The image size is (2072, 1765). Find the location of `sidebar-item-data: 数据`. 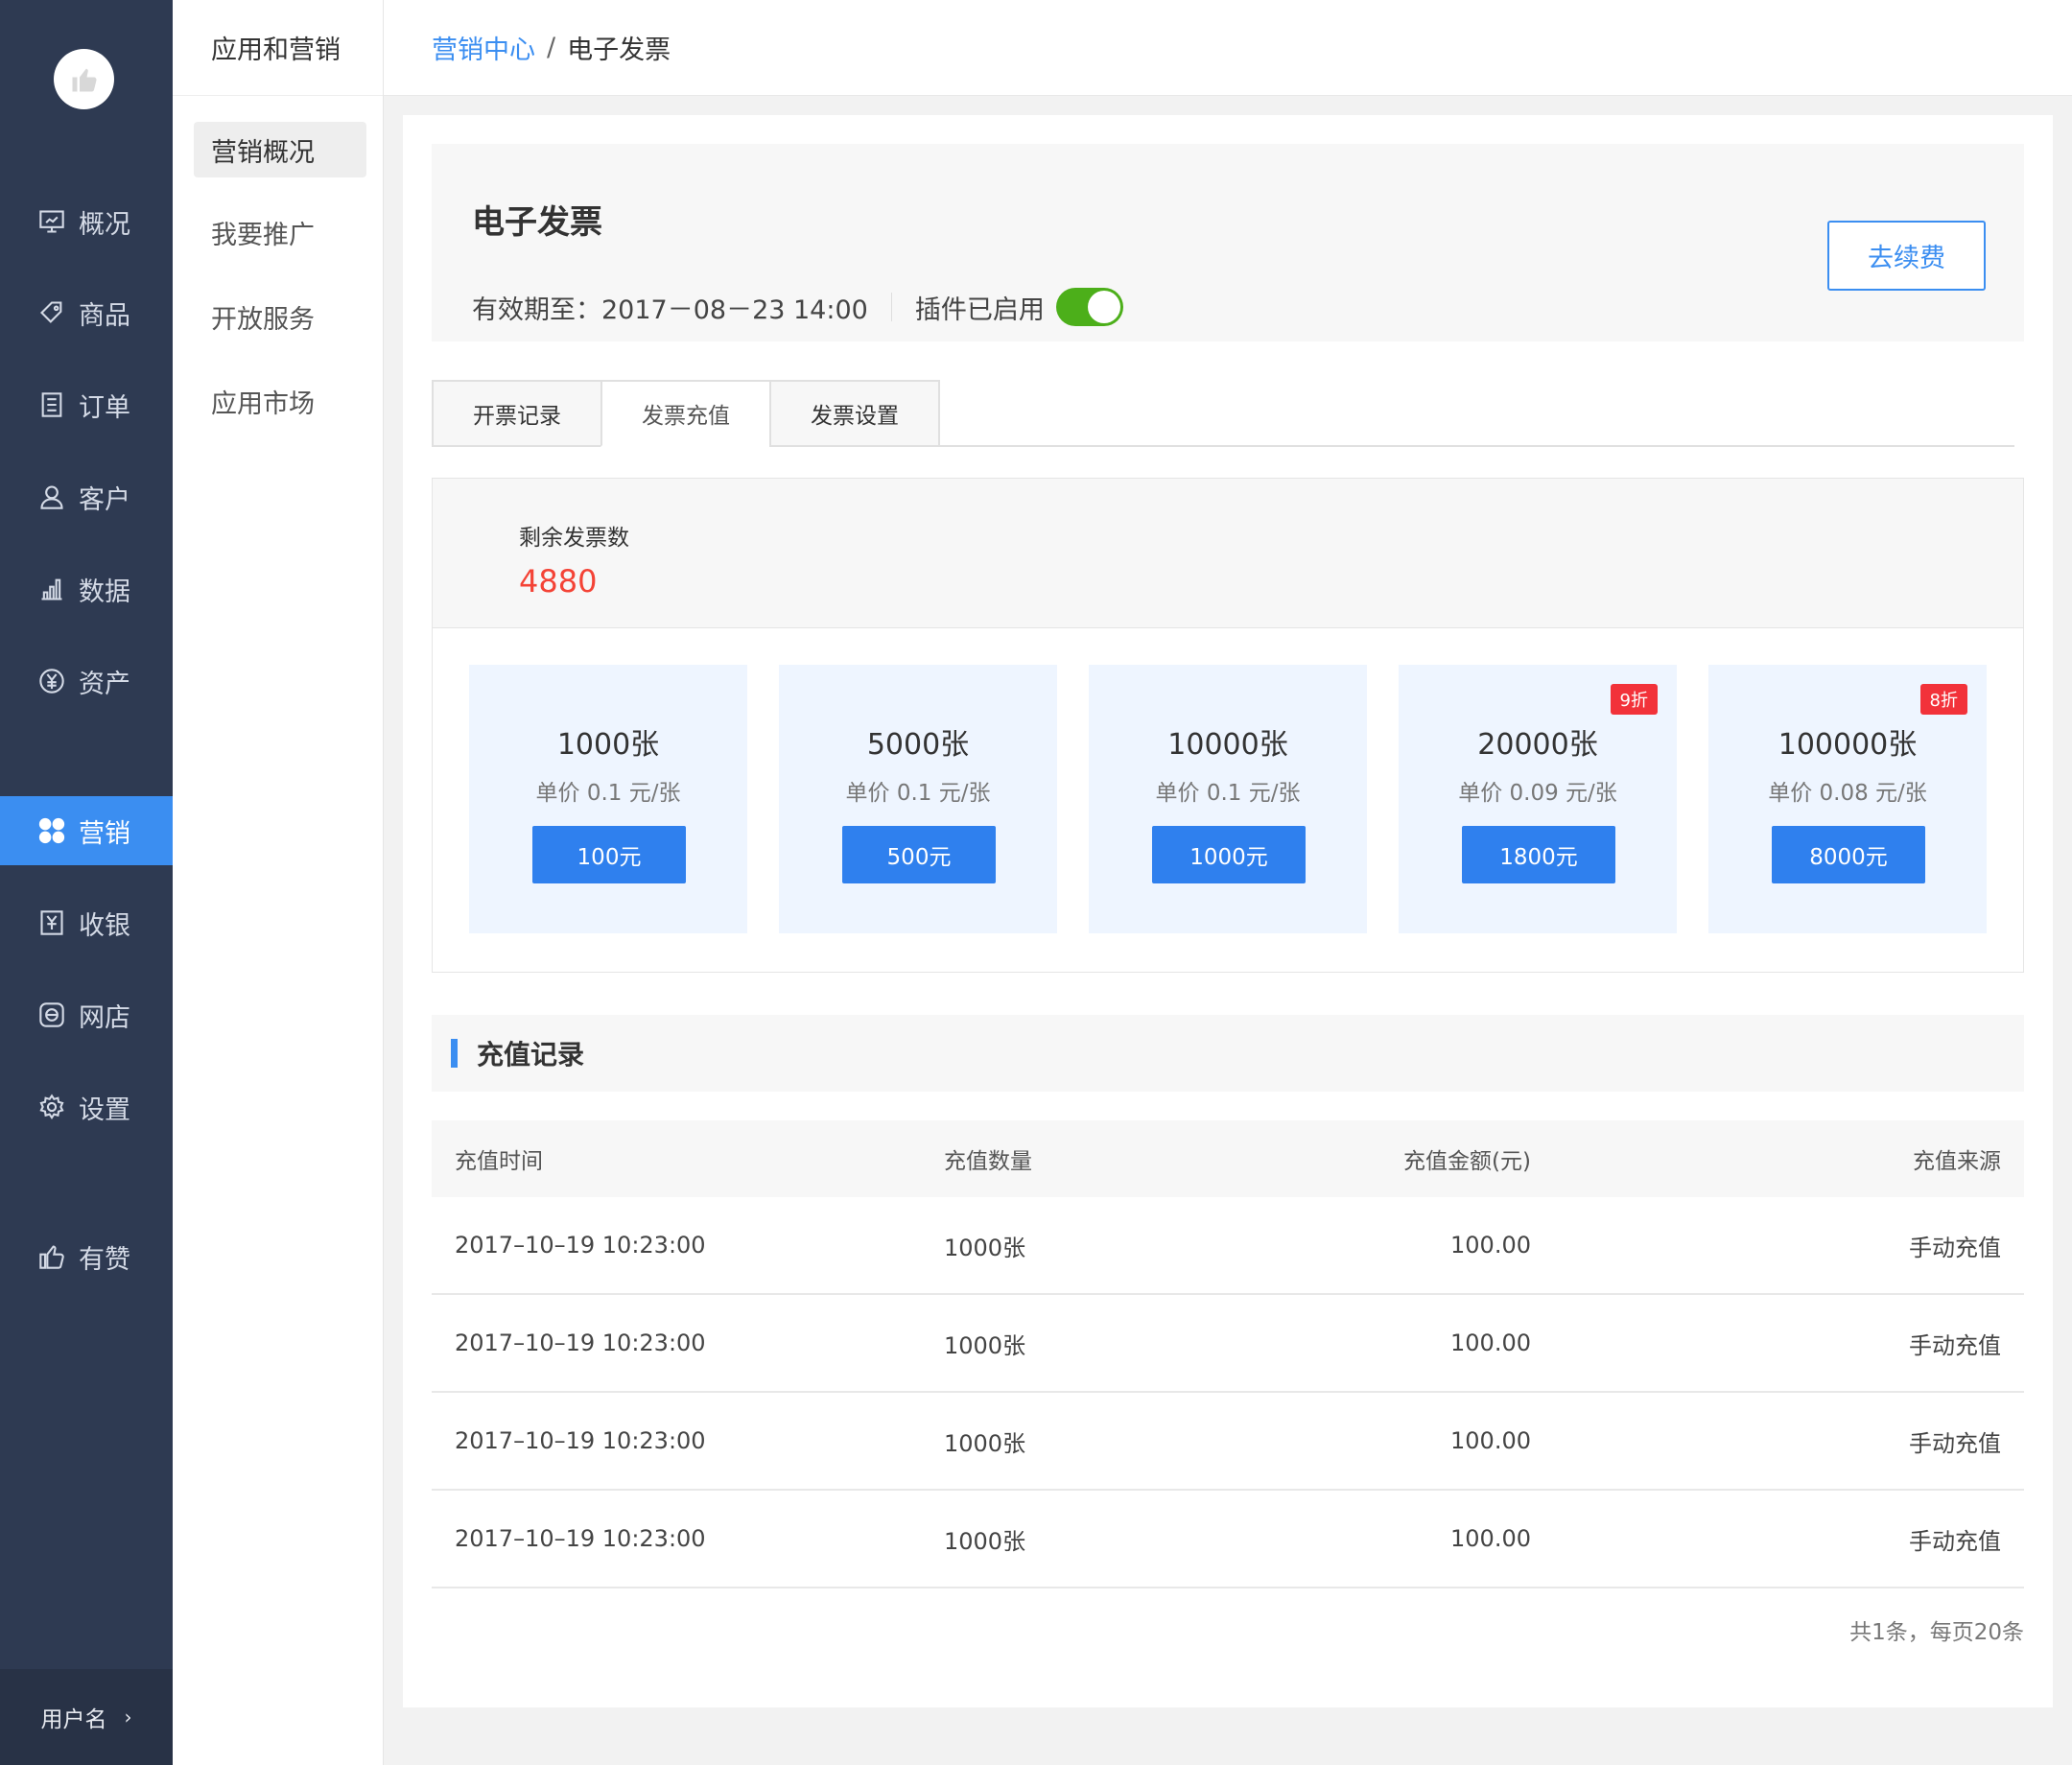

sidebar-item-data: 数据 is located at coordinates (86, 589).